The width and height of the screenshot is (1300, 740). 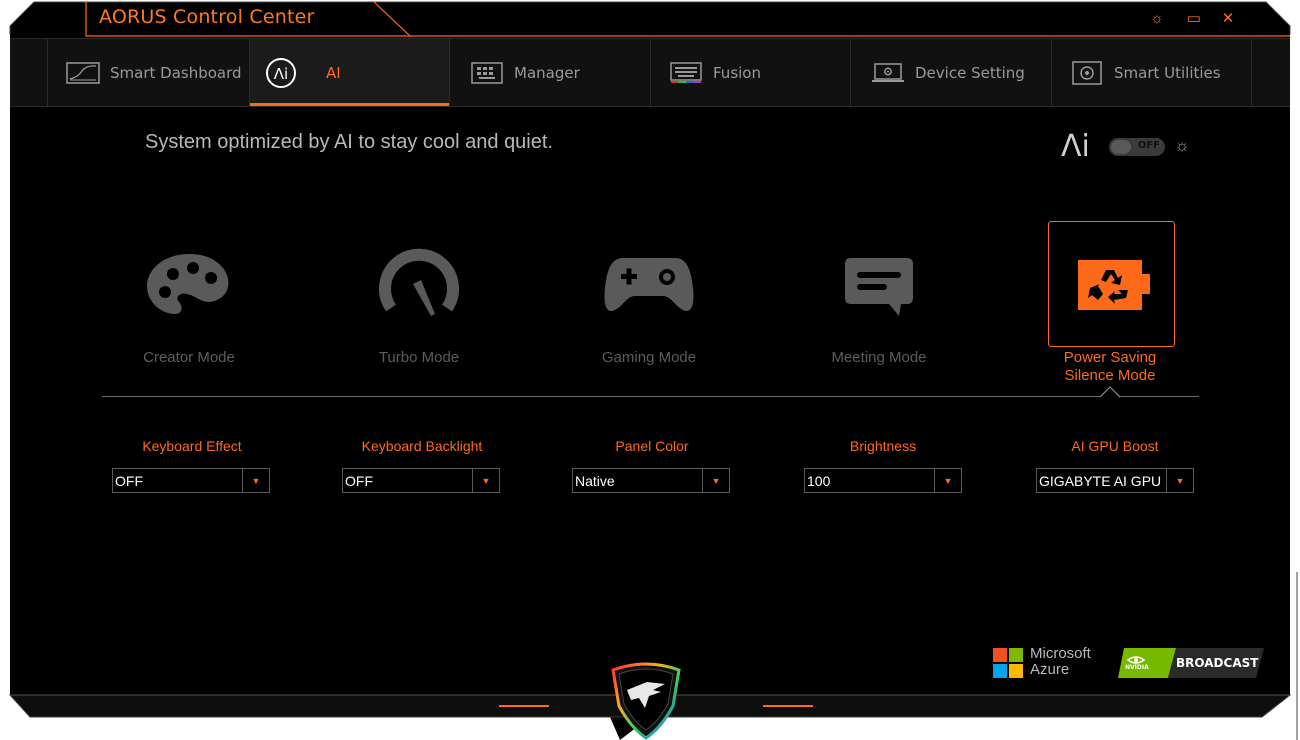 I want to click on palette-icon, so click(x=188, y=284).